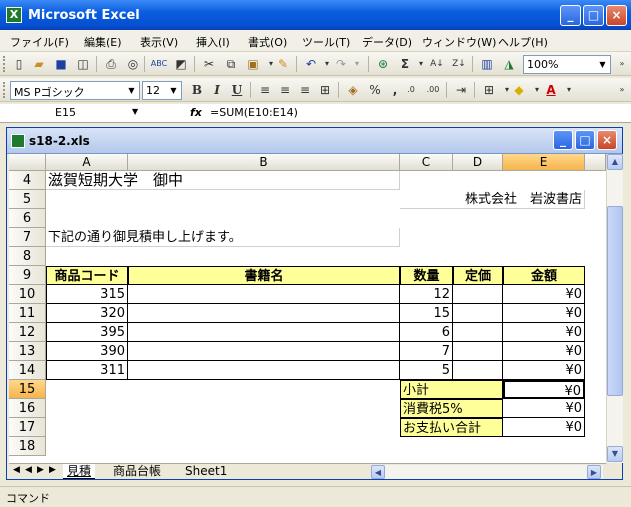  I want to click on last-sheet-icon: ▶, so click(52, 470).